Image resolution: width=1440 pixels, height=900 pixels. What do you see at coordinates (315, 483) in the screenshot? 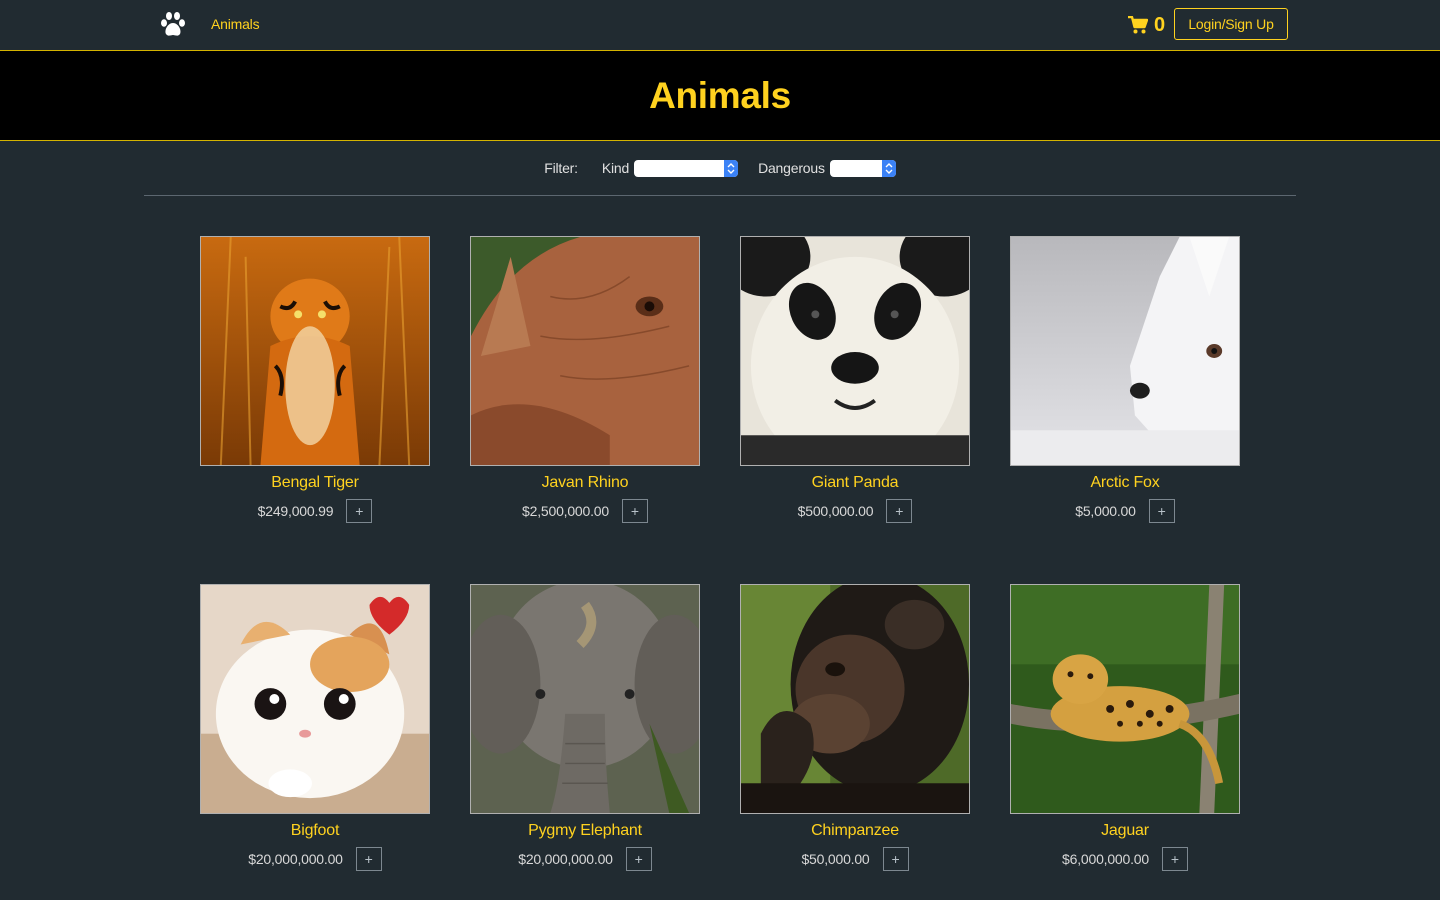
I see `product-name: Bengal Tiger` at bounding box center [315, 483].